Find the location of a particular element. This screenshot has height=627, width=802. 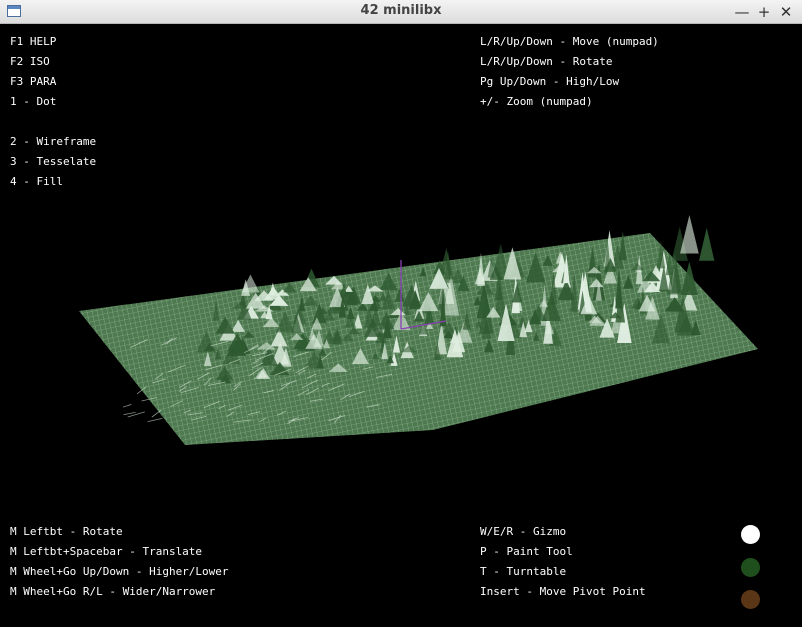

help-line-left-bottom-1: M Leftbt+Spacebar - Translate is located at coordinates (106, 551).